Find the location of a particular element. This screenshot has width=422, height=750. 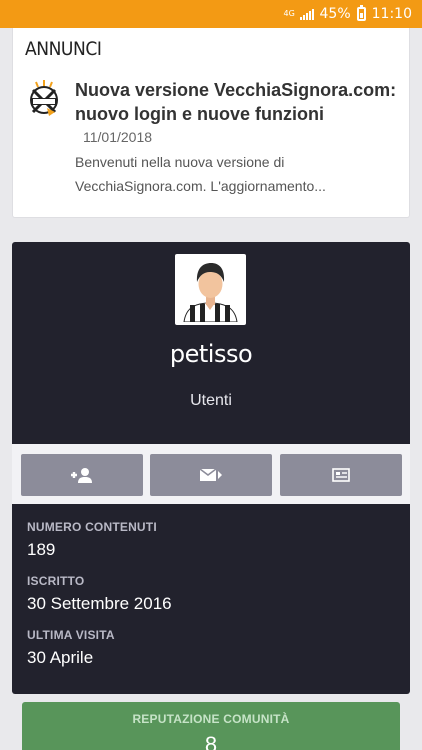

stat-label: NUMERO CONTENUTI is located at coordinates (92, 527).